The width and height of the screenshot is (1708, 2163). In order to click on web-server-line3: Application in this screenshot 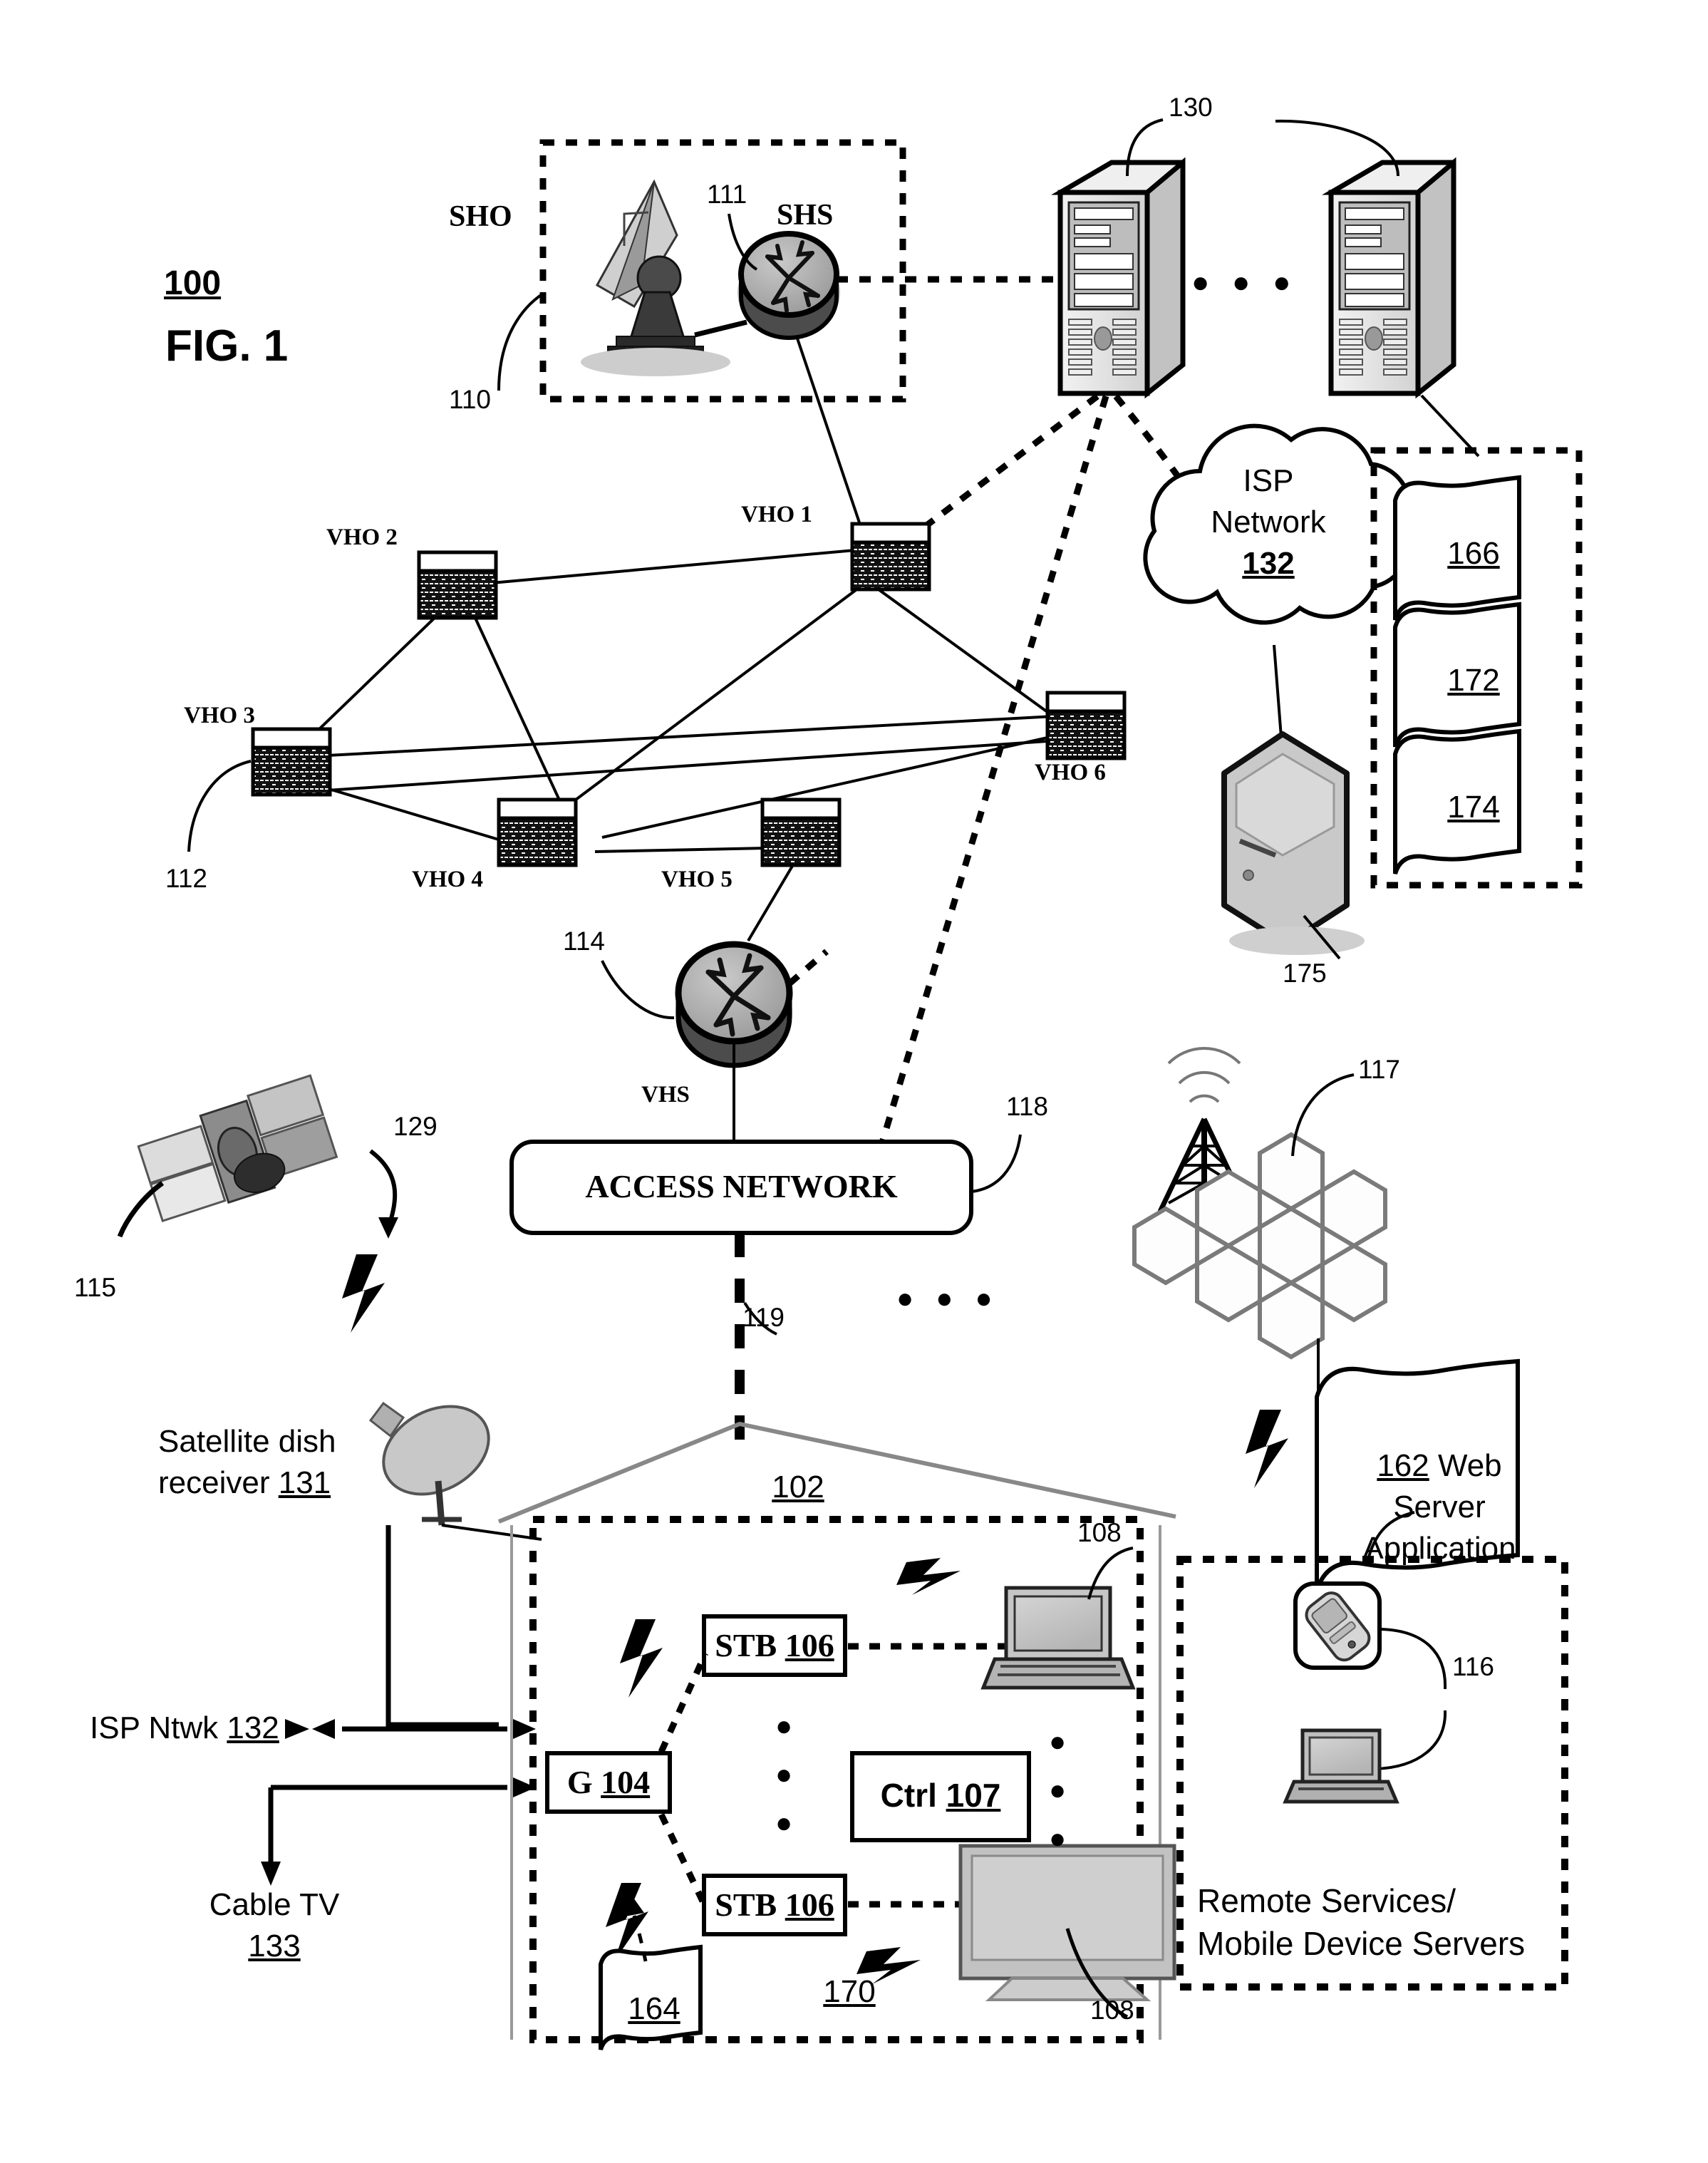, I will do `click(1439, 1548)`.